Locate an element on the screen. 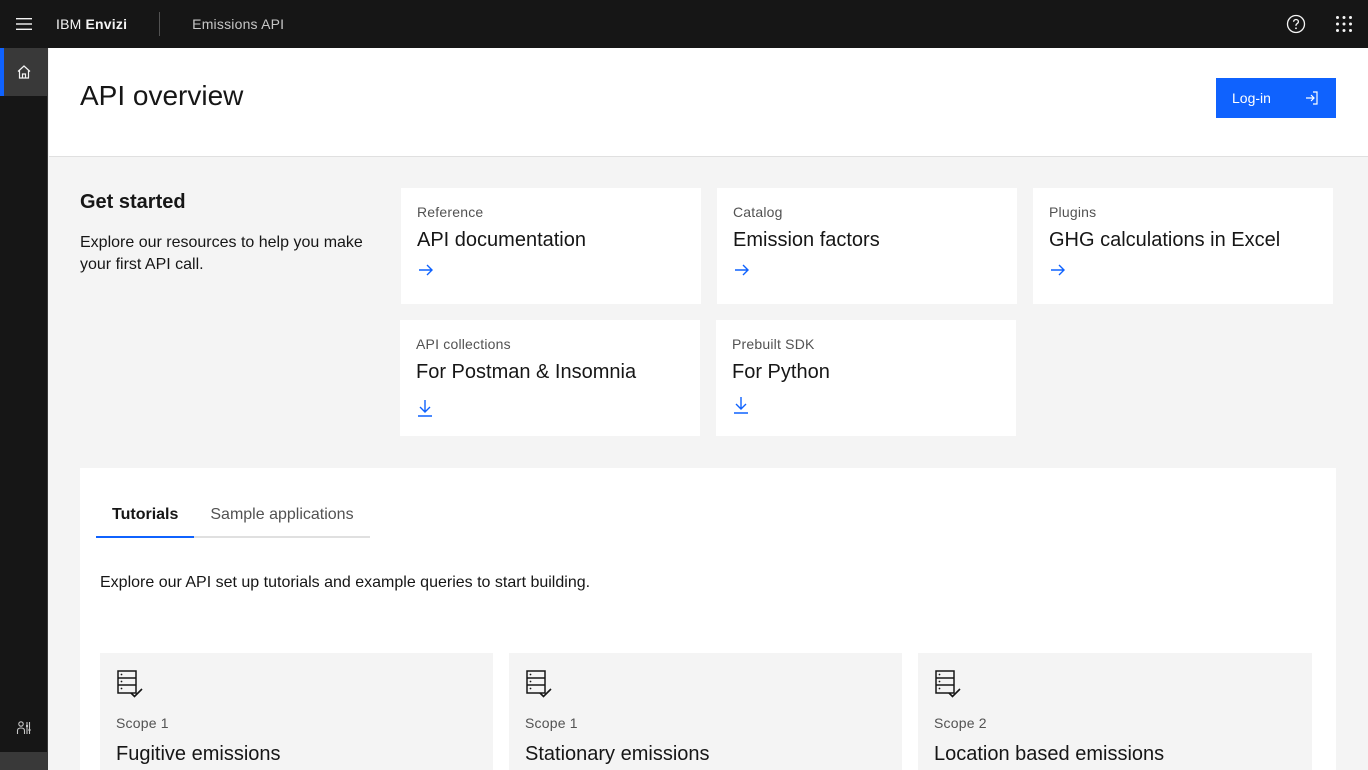  tab-tutorials: Tutorials is located at coordinates (145, 515).